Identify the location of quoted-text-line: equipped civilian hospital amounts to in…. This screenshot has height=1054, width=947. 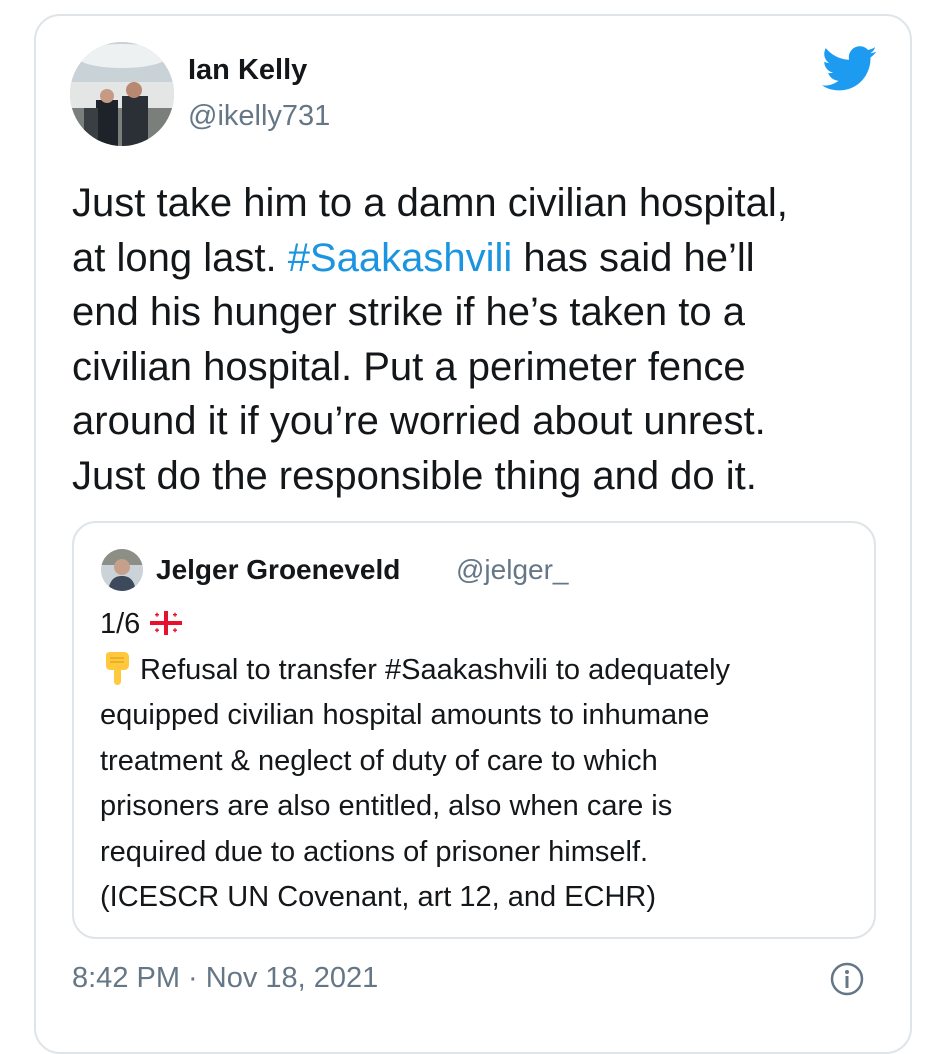
(405, 715).